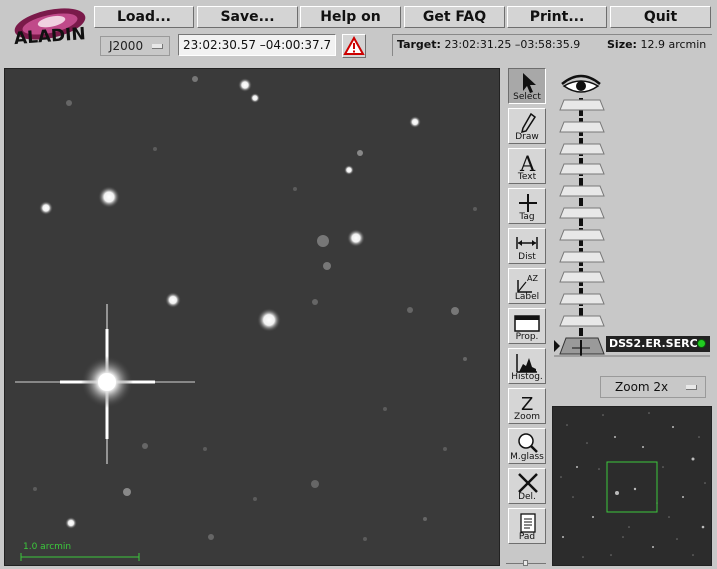 The image size is (717, 569). I want to click on svg-text: A, so click(527, 163).